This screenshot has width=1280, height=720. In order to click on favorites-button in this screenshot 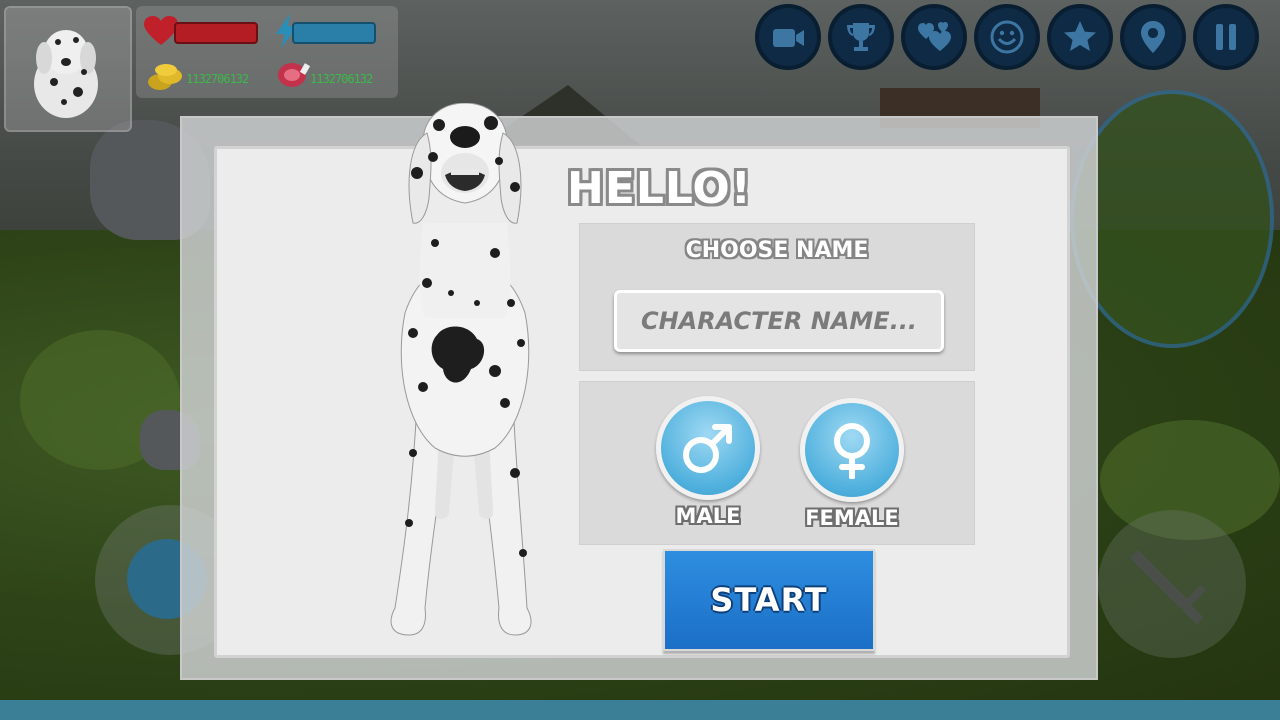, I will do `click(1080, 37)`.